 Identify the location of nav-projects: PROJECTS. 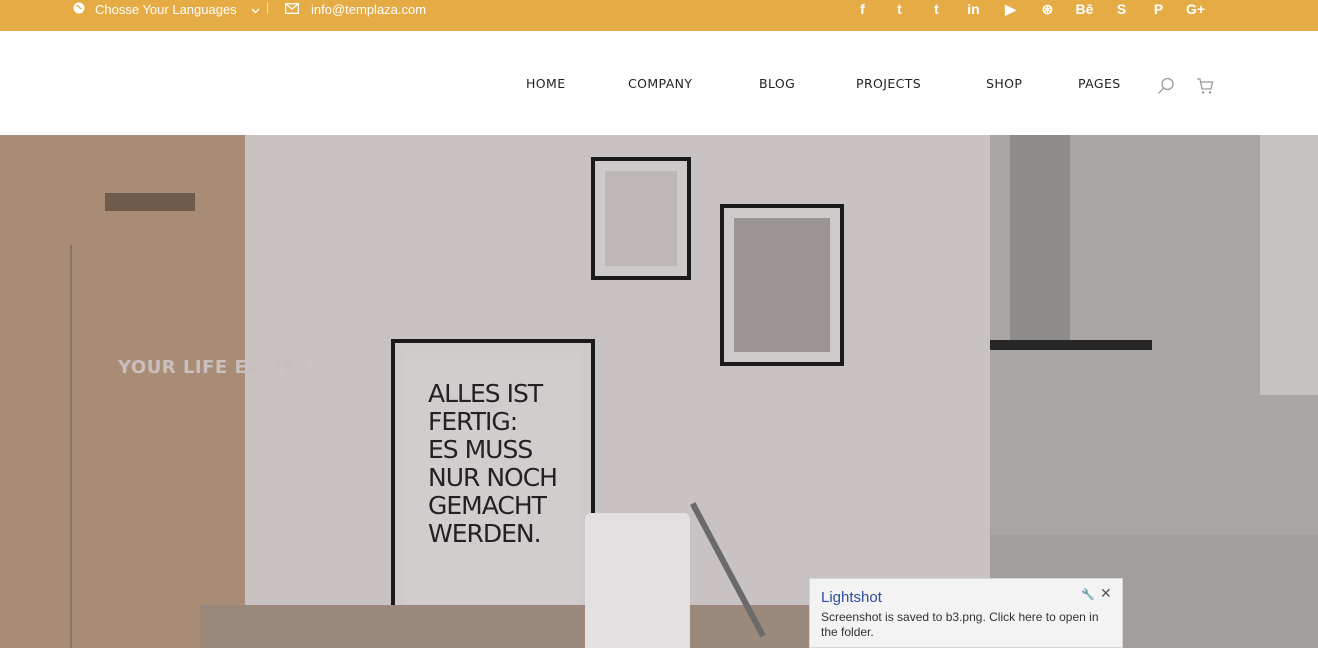
(888, 83).